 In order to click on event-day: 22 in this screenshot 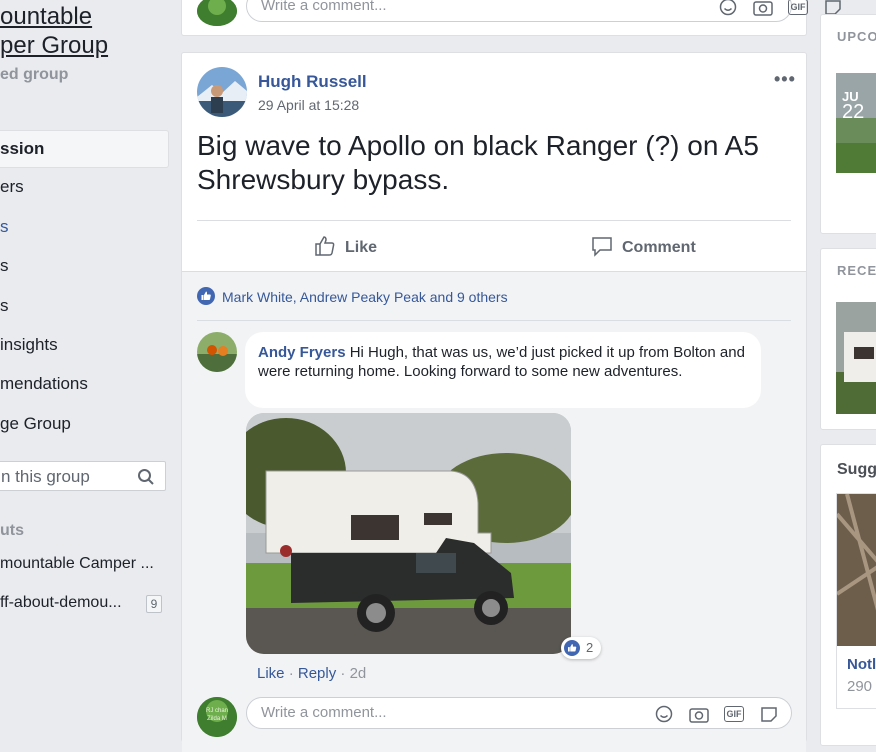, I will do `click(853, 112)`.